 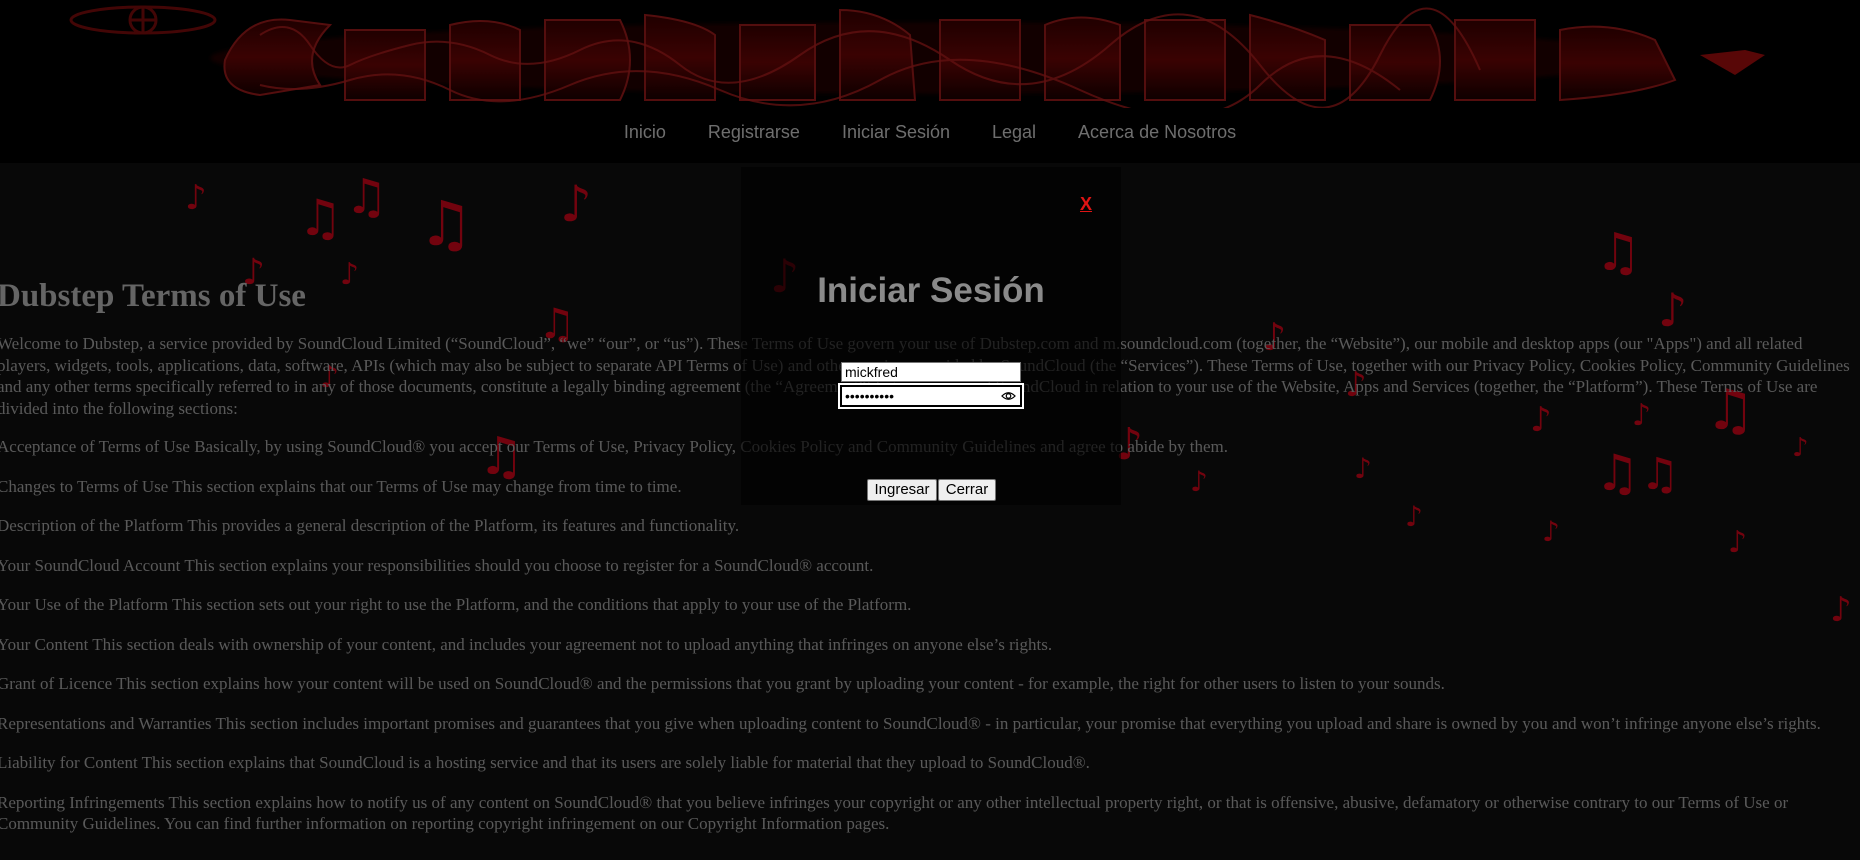 I want to click on login-submit-button: Ingresar, so click(x=902, y=490).